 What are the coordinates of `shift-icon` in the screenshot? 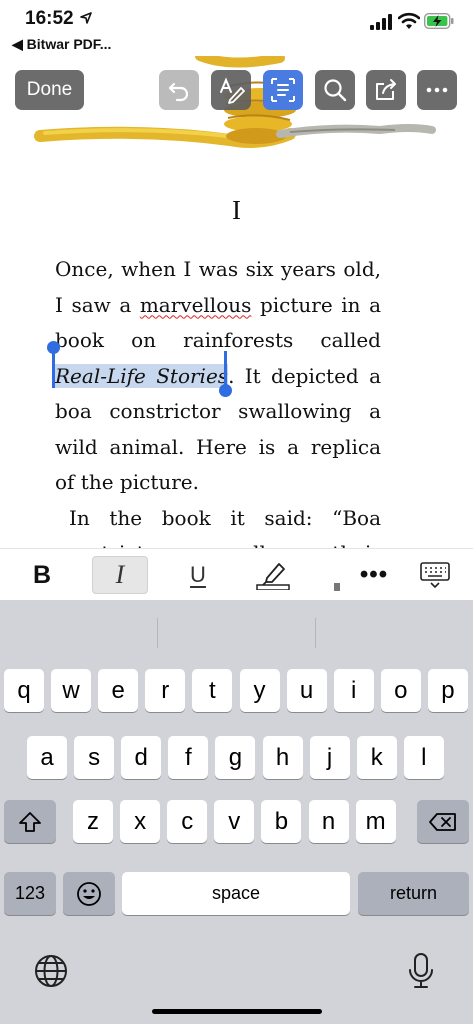 It's located at (30, 821).